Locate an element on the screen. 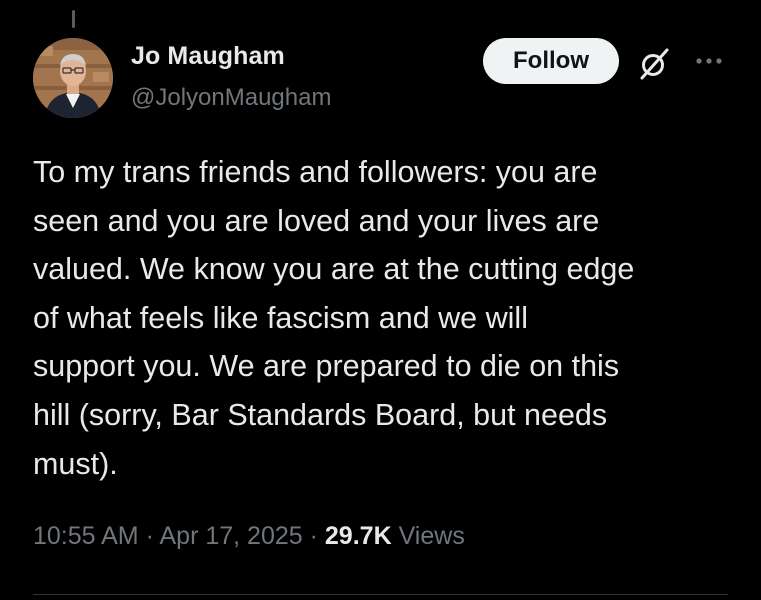 The width and height of the screenshot is (761, 600). avatar is located at coordinates (73, 78).